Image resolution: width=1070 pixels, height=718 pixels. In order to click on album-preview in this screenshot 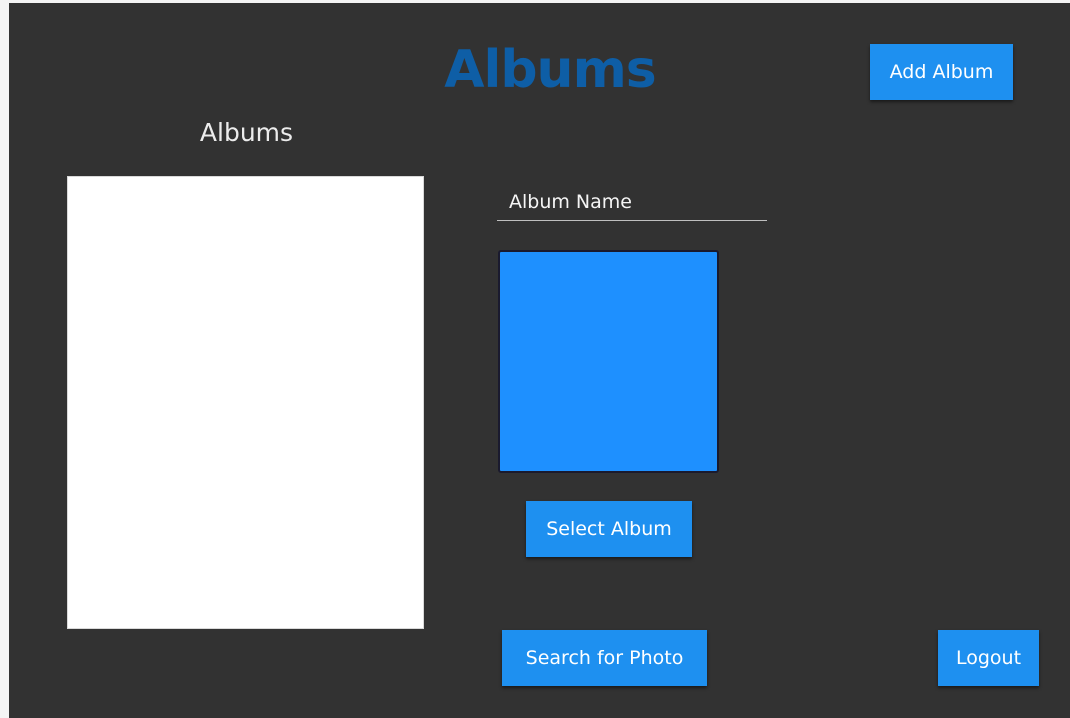, I will do `click(608, 361)`.